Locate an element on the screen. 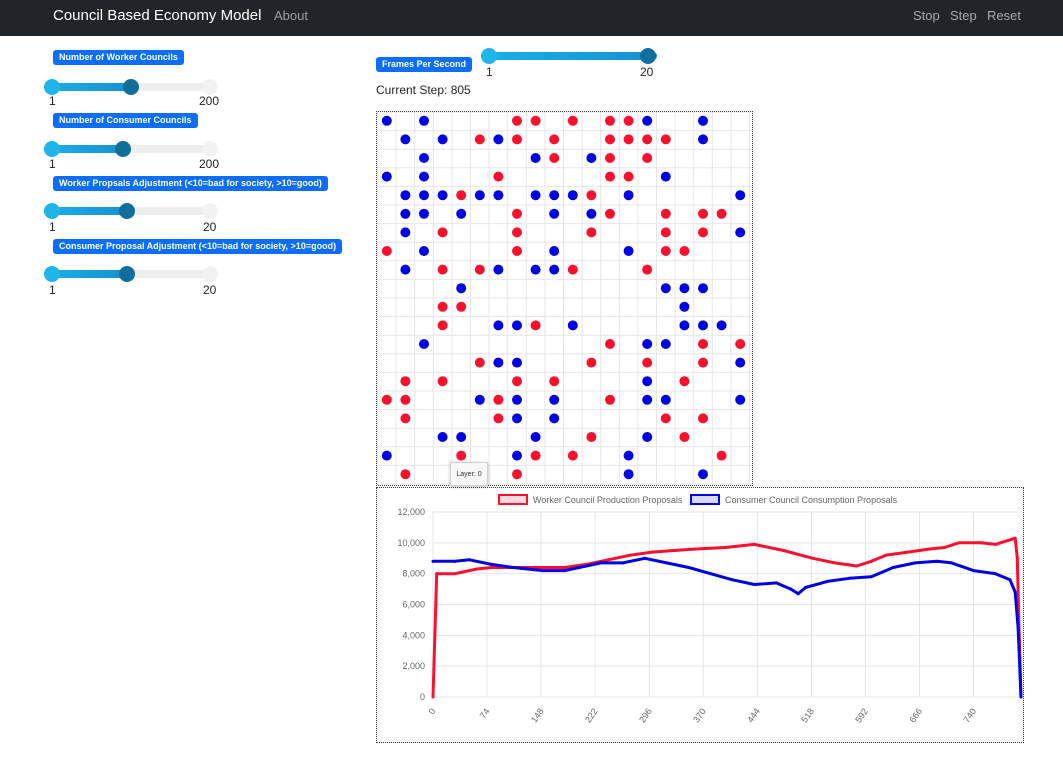 This screenshot has height=761, width=1063. legend-label: Worker Council Production Proposals is located at coordinates (608, 500).